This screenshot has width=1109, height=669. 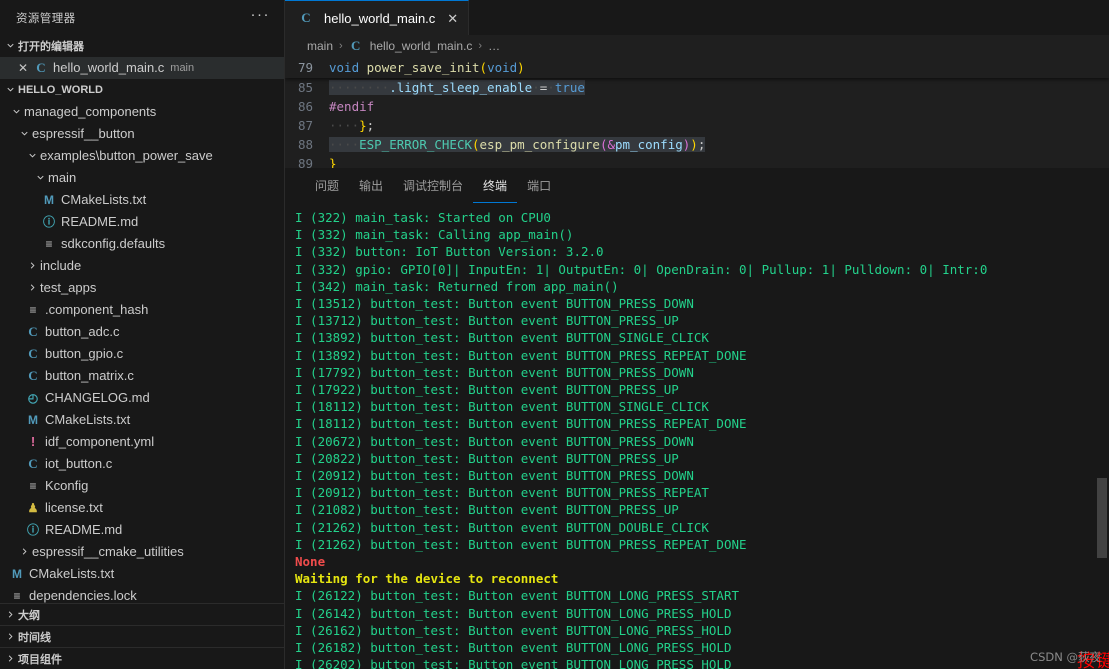 What do you see at coordinates (694, 144) in the screenshot?
I see `code-token: )` at bounding box center [694, 144].